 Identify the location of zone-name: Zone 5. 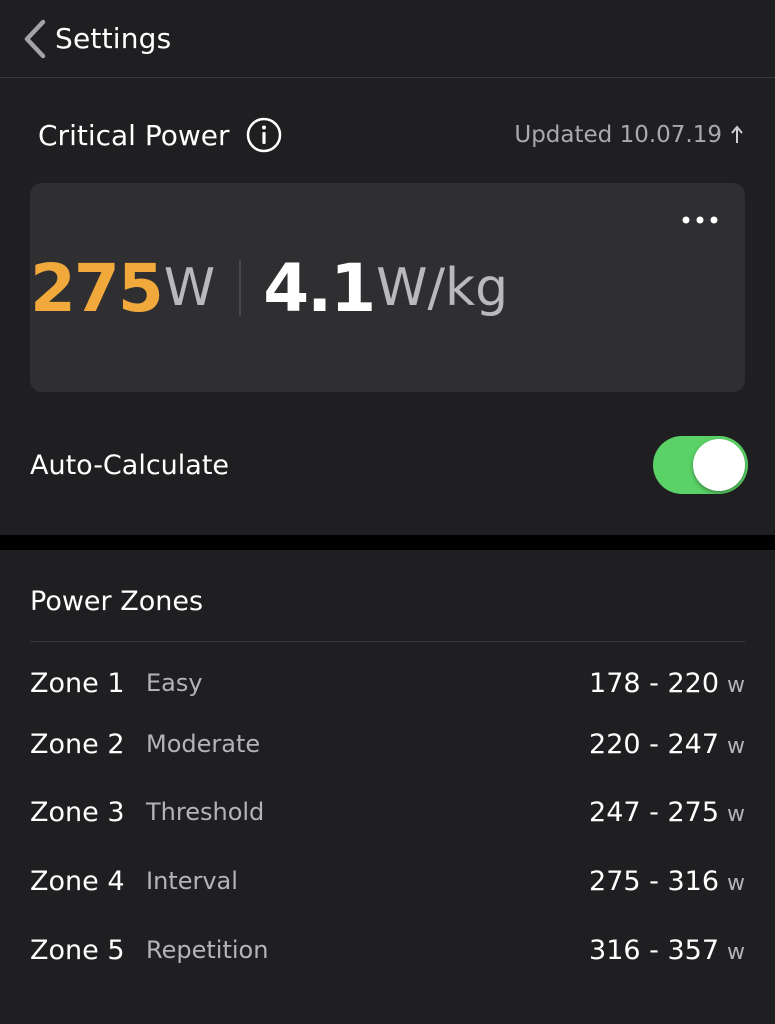
(77, 950).